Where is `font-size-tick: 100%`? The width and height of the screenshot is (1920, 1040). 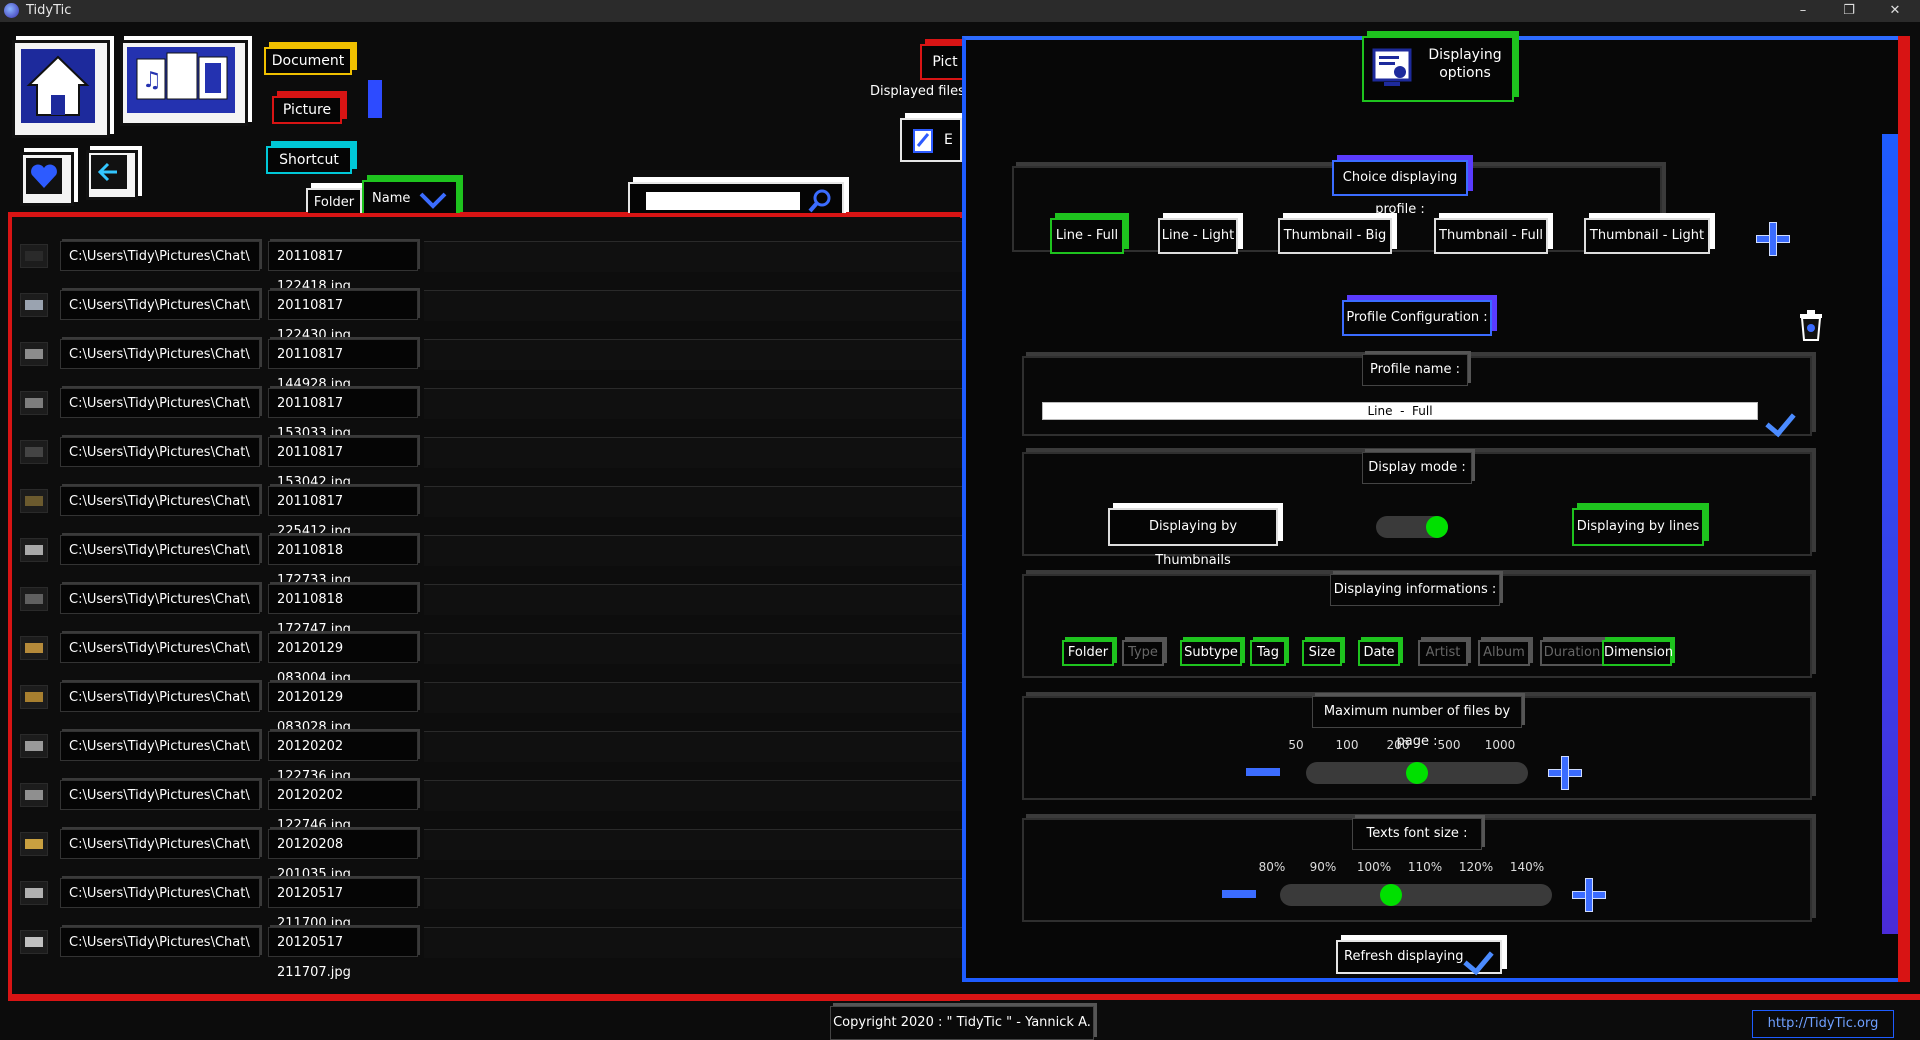
font-size-tick: 100% is located at coordinates (1374, 867).